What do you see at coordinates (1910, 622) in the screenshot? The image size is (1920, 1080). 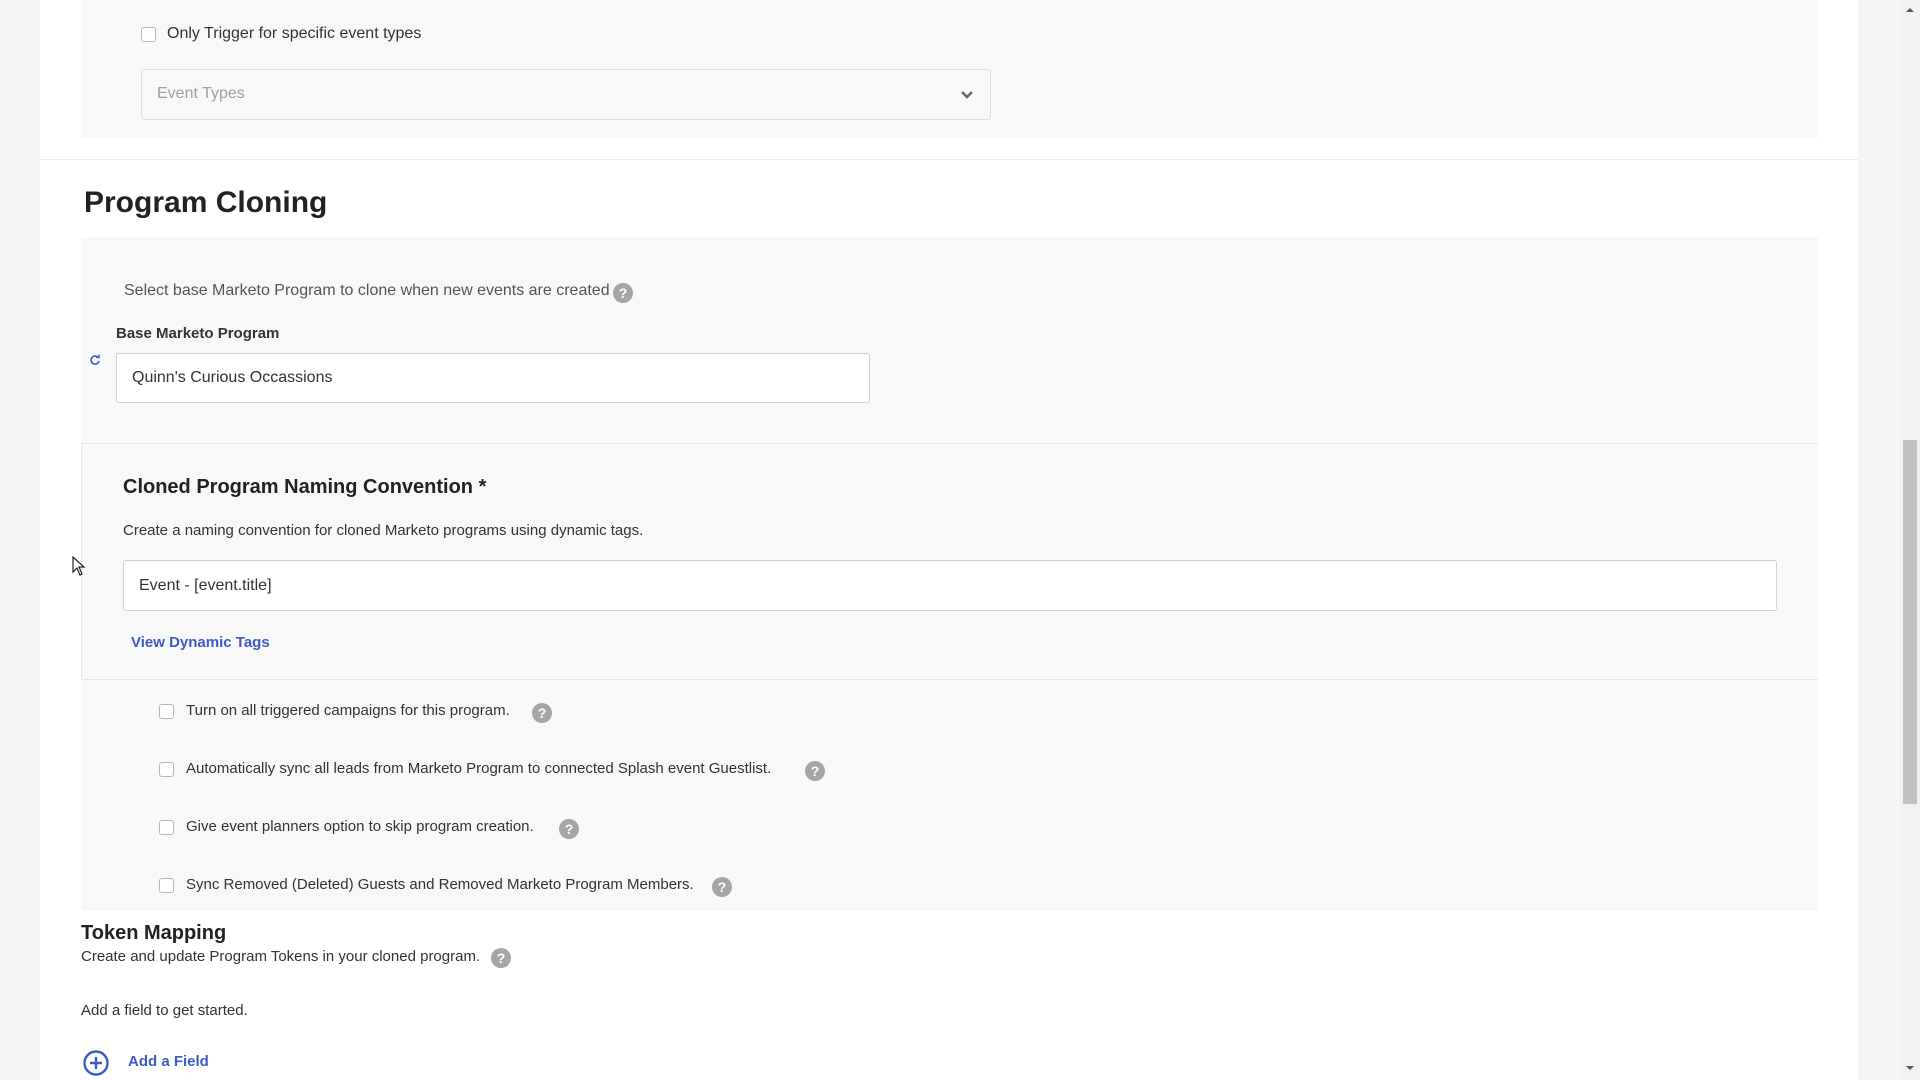 I see `scrollbar-thumb` at bounding box center [1910, 622].